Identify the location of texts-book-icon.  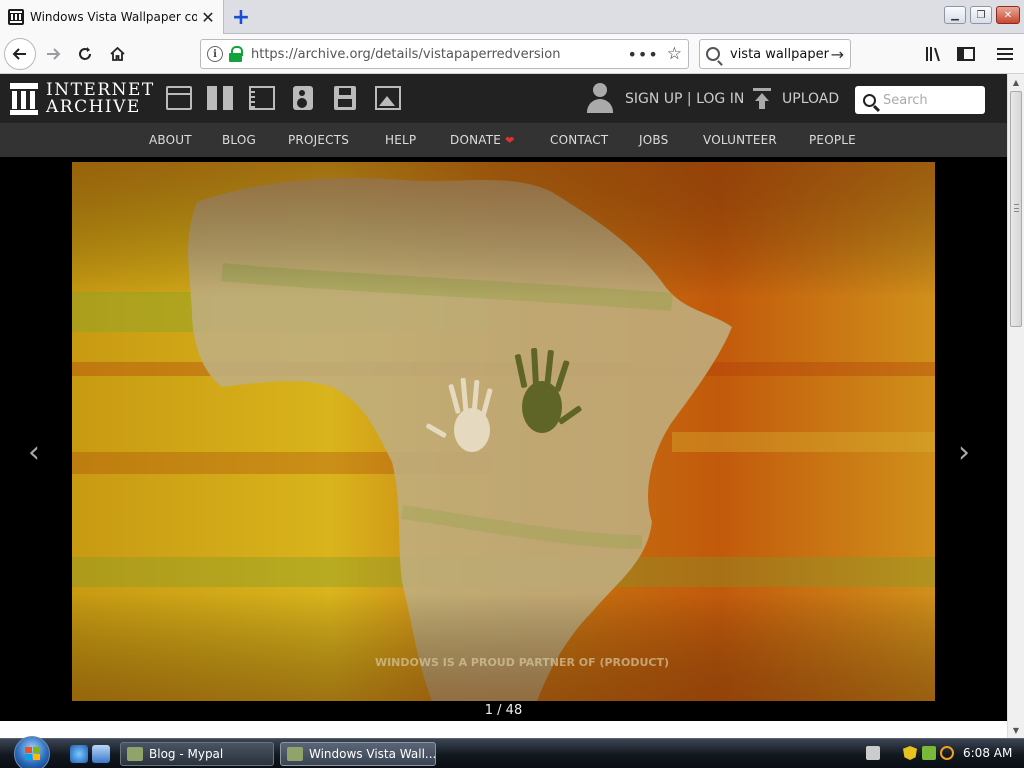
(220, 98).